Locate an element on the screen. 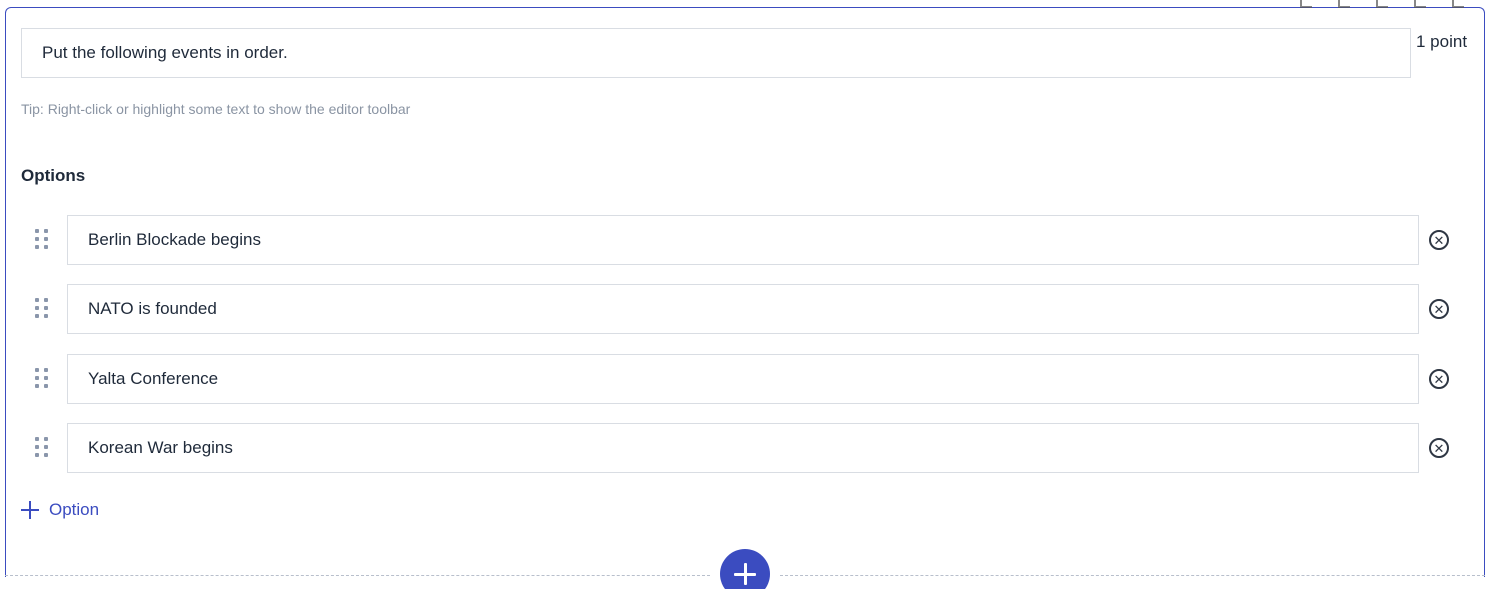 The width and height of the screenshot is (1492, 589). option-label: Yalta Conference is located at coordinates (153, 378).